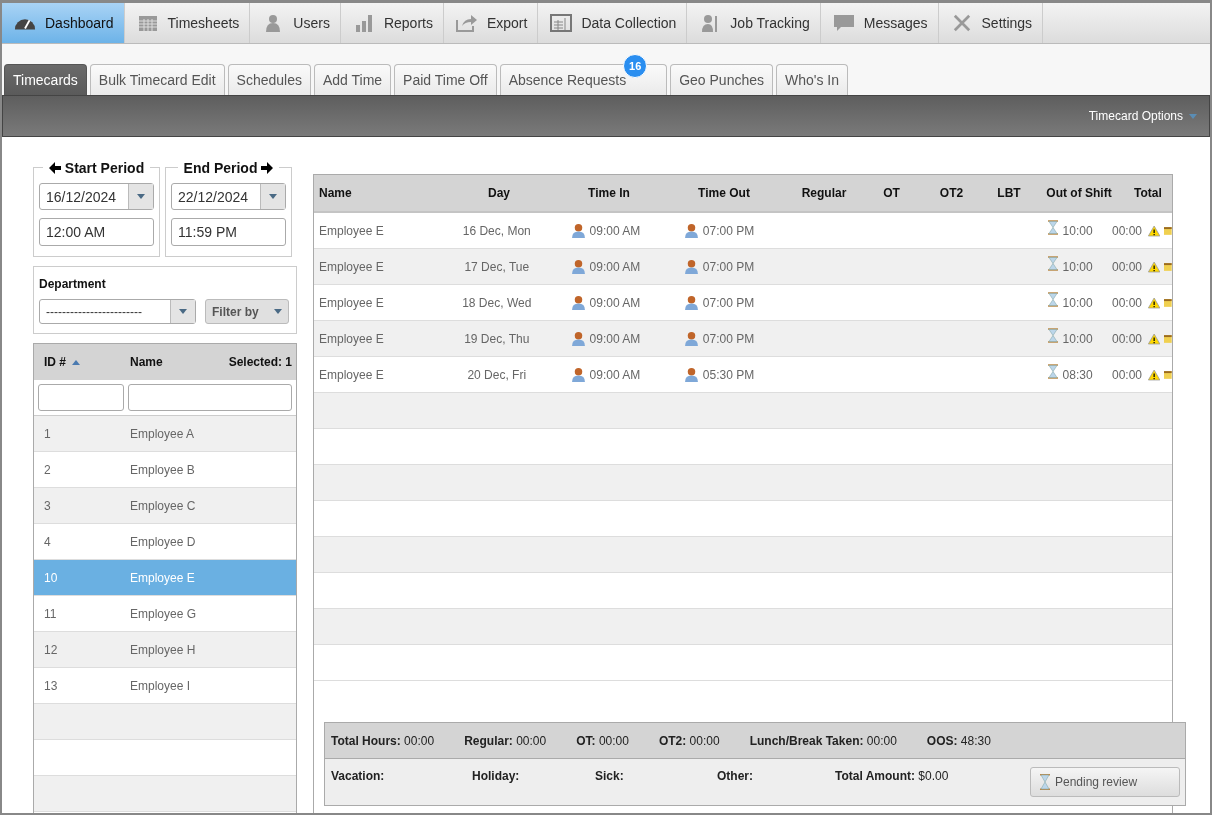  What do you see at coordinates (179, 362) in the screenshot?
I see `column-header: Name` at bounding box center [179, 362].